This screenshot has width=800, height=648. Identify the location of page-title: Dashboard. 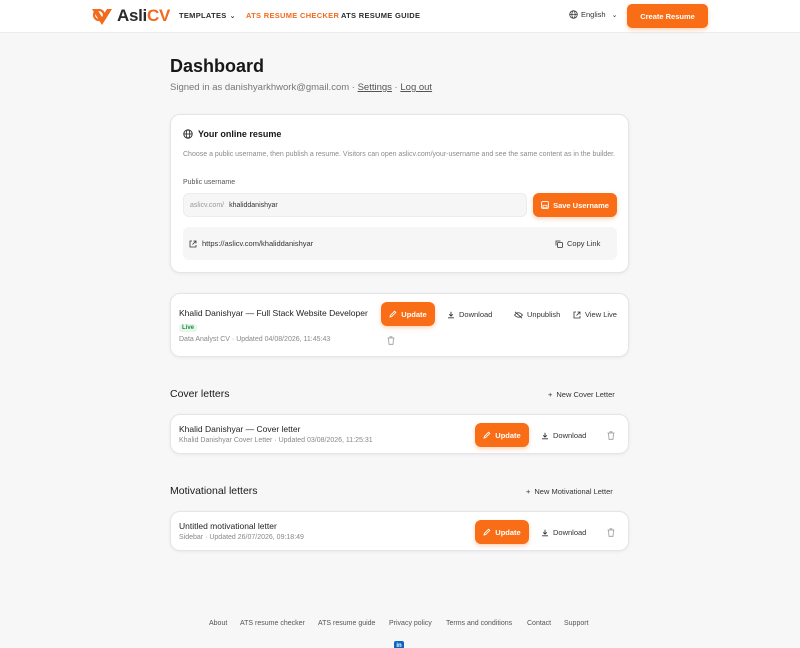
(217, 66).